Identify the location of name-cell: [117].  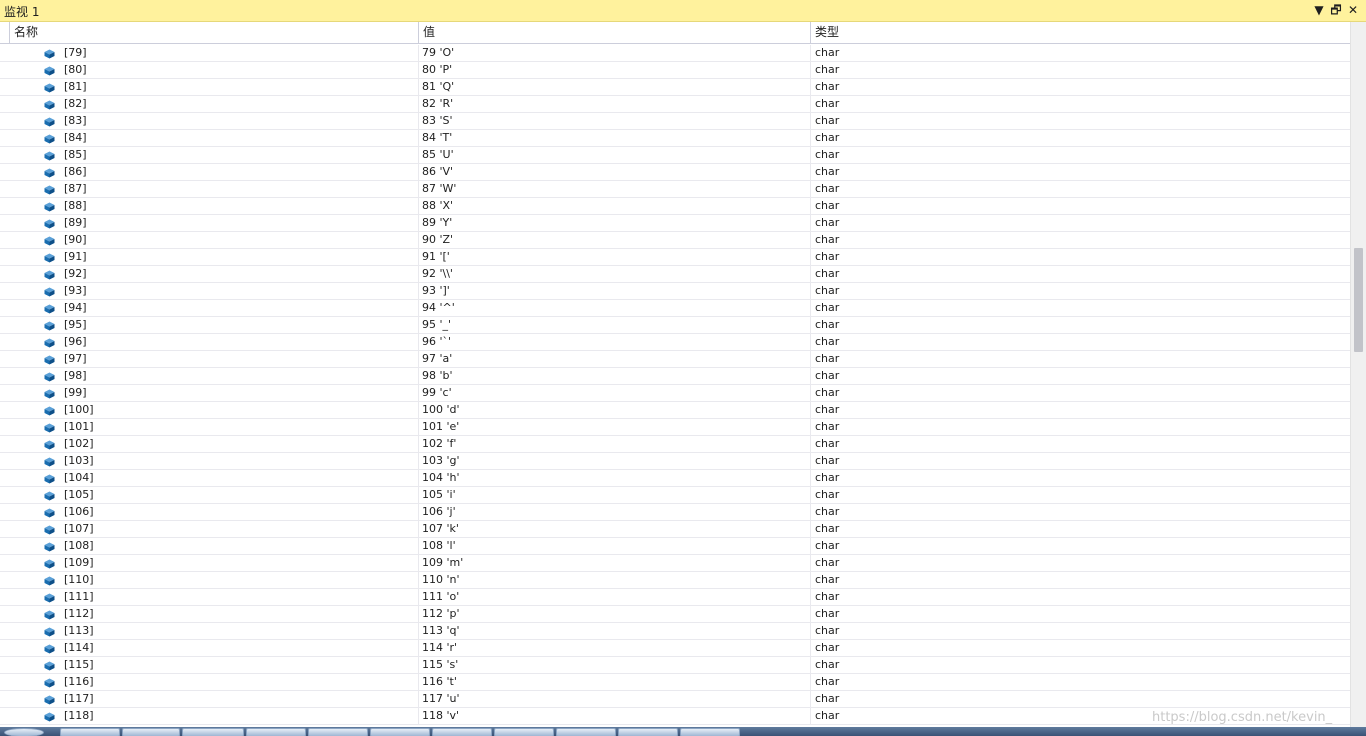
(231, 699).